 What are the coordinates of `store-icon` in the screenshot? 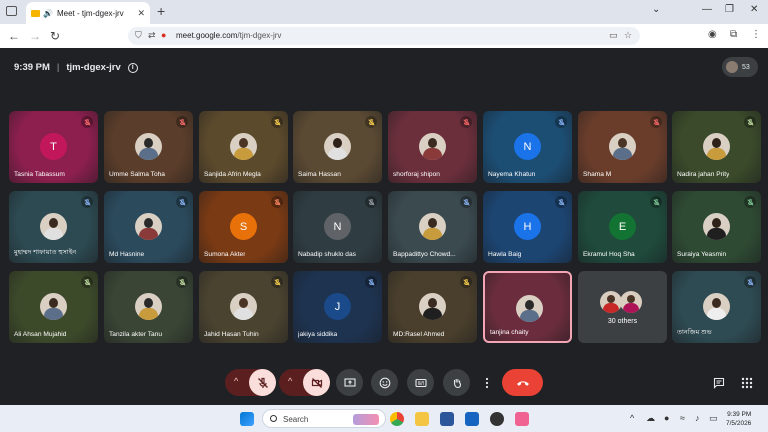 It's located at (472, 419).